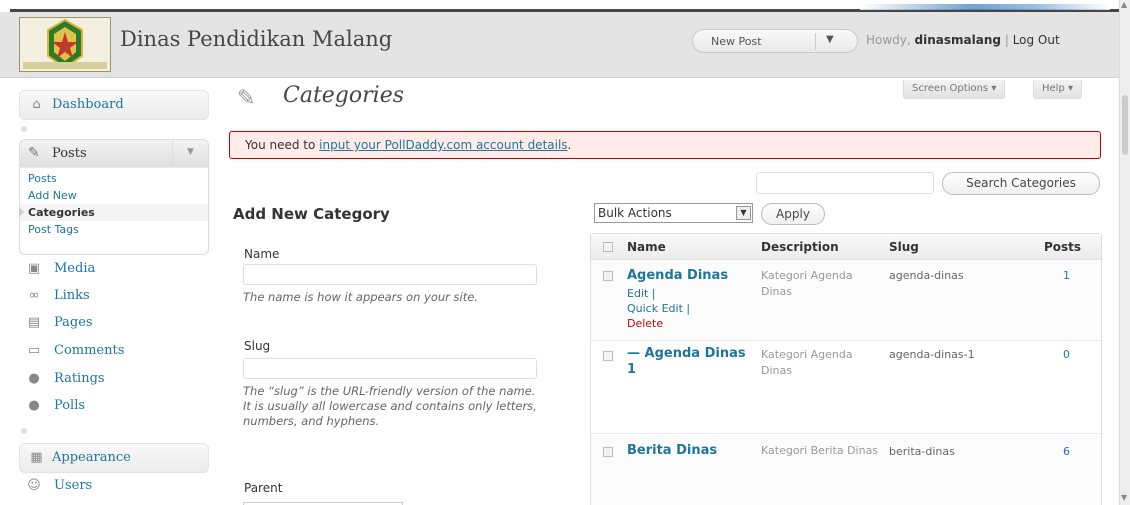 Image resolution: width=1130 pixels, height=505 pixels. What do you see at coordinates (114, 406) in the screenshot?
I see `sidebar-item-polls: ● Polls` at bounding box center [114, 406].